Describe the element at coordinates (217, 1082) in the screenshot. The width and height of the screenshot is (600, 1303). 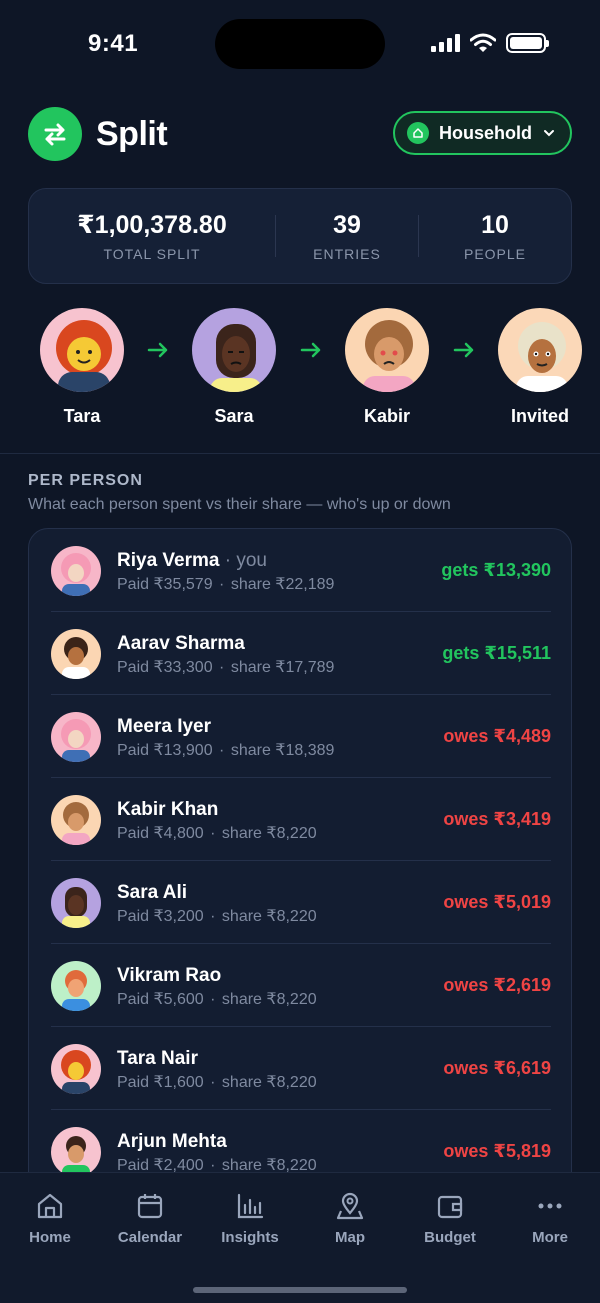
I see `person-paid-share: Paid ₹1,600 · share ₹8,220` at that location.